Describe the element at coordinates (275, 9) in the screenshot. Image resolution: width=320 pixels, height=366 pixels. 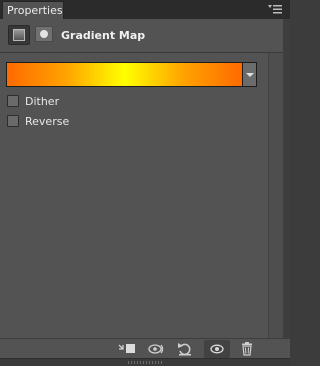
I see `panel-menu-icon` at that location.